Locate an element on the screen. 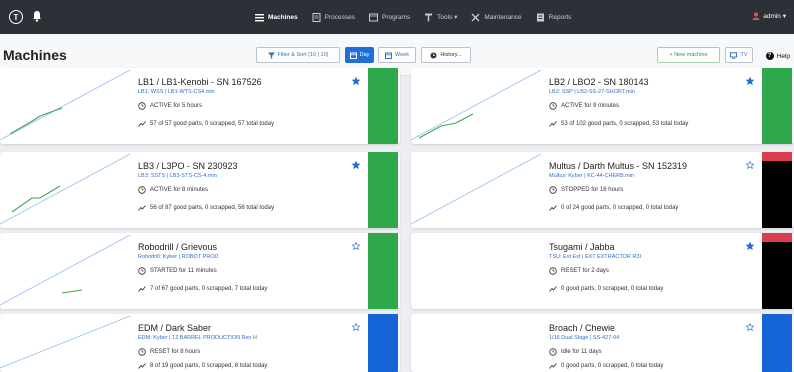 The image size is (794, 372). status-text: STOPPED for 16 hours is located at coordinates (592, 190).